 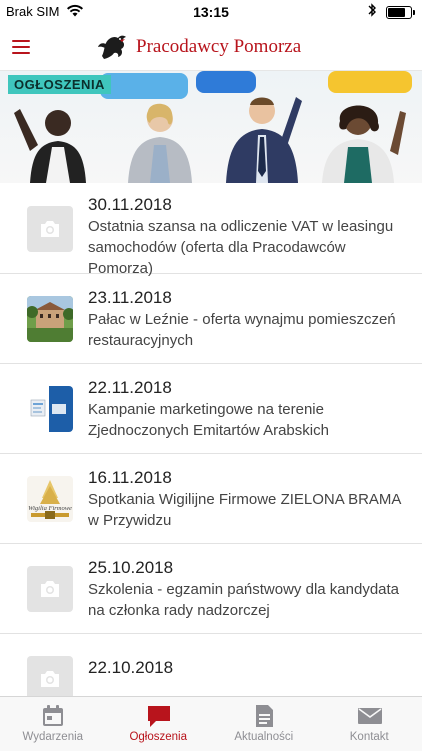 I want to click on tab-label: Aktualności, so click(x=264, y=737).